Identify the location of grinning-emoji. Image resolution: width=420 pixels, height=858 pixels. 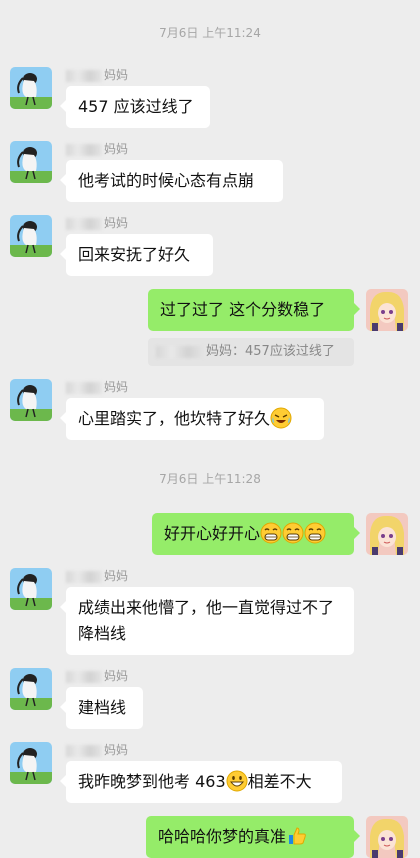
(237, 781).